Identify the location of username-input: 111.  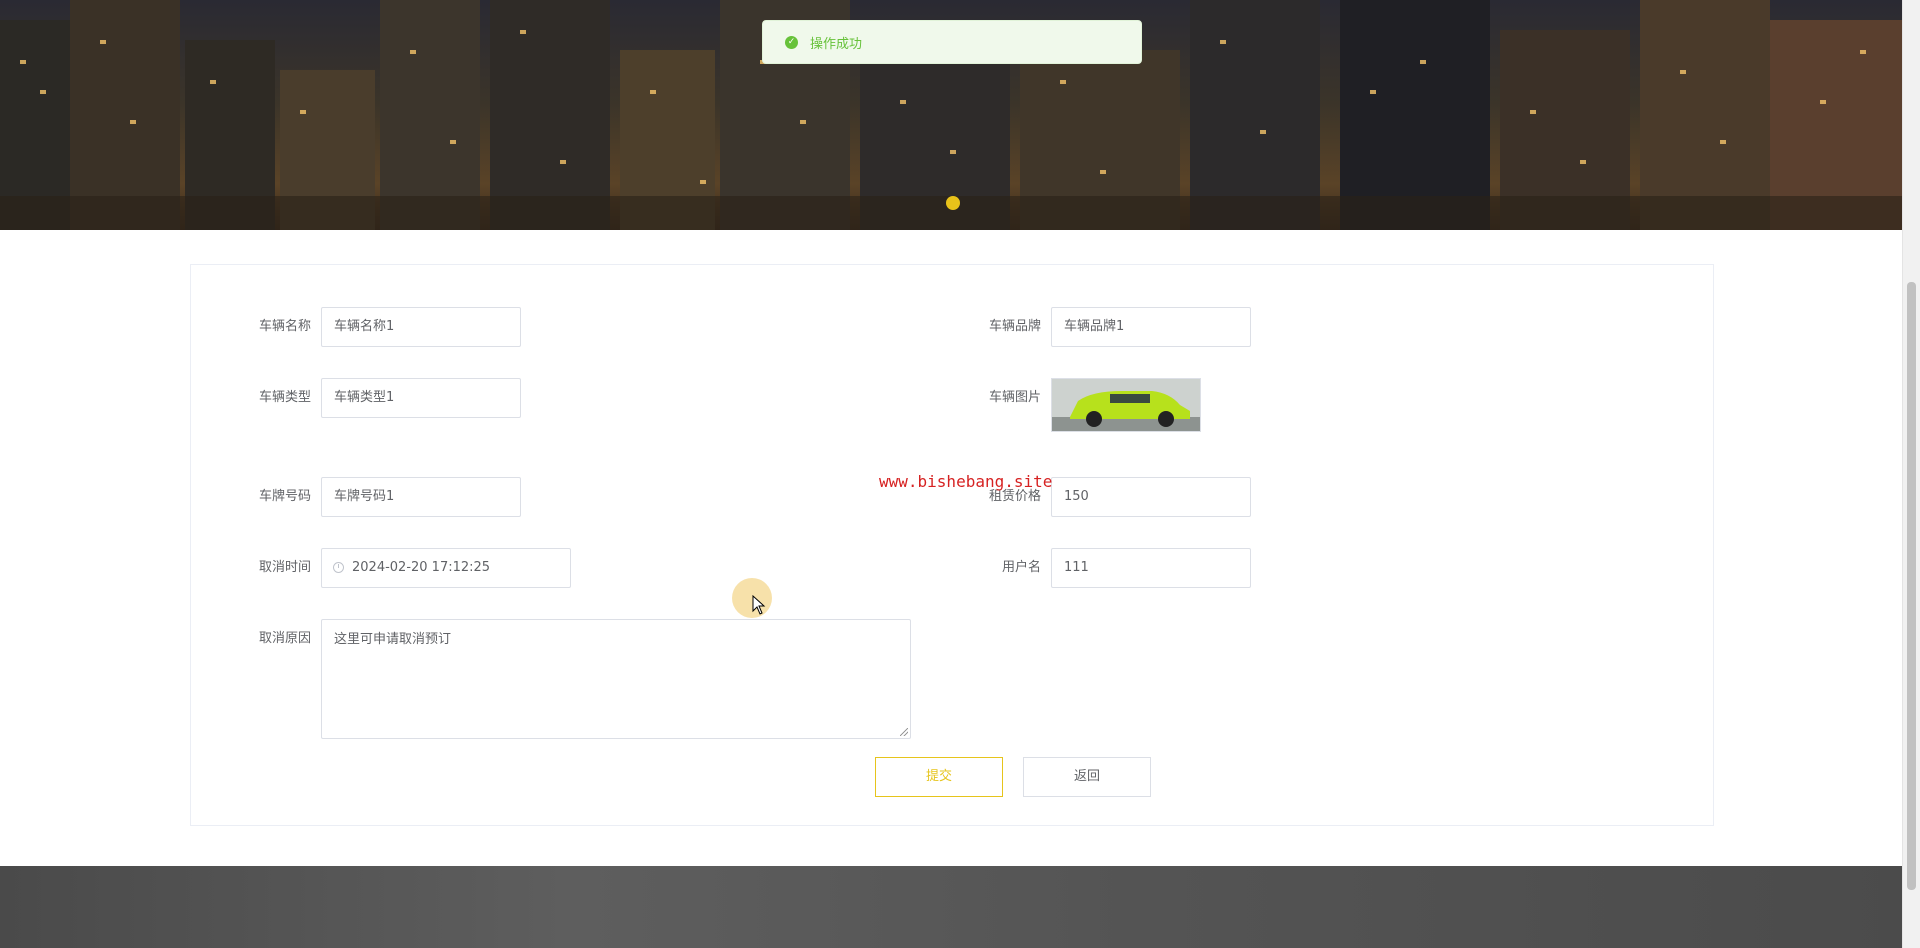
(1151, 568).